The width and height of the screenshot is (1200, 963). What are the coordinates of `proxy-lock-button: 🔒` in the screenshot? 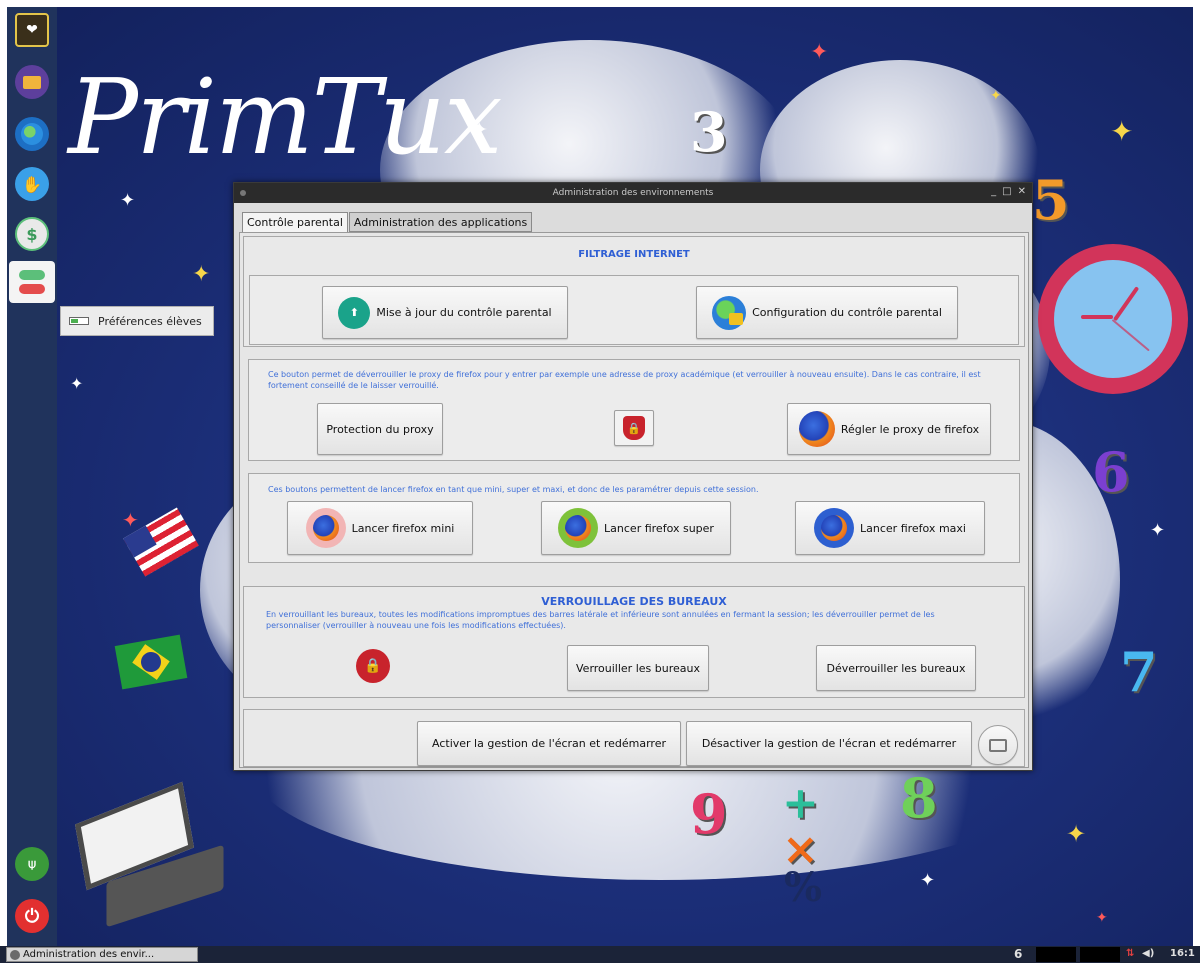 It's located at (634, 428).